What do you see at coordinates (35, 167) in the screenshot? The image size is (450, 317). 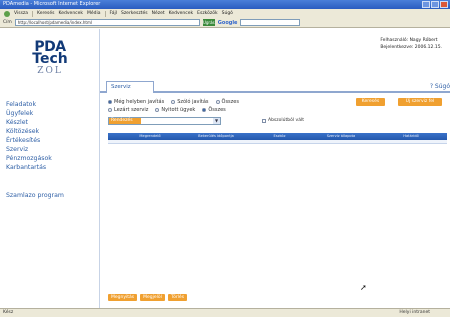 I see `sidebar-item-karbantartas: Karbantartás` at bounding box center [35, 167].